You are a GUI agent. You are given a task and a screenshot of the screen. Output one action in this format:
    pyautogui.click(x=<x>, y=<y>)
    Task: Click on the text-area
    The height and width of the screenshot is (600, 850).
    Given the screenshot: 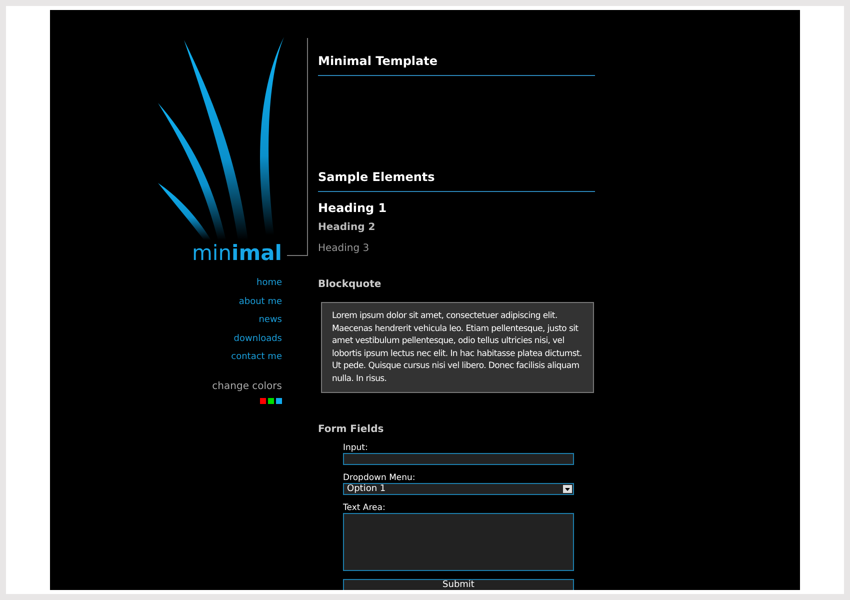 What is the action you would take?
    pyautogui.click(x=458, y=542)
    